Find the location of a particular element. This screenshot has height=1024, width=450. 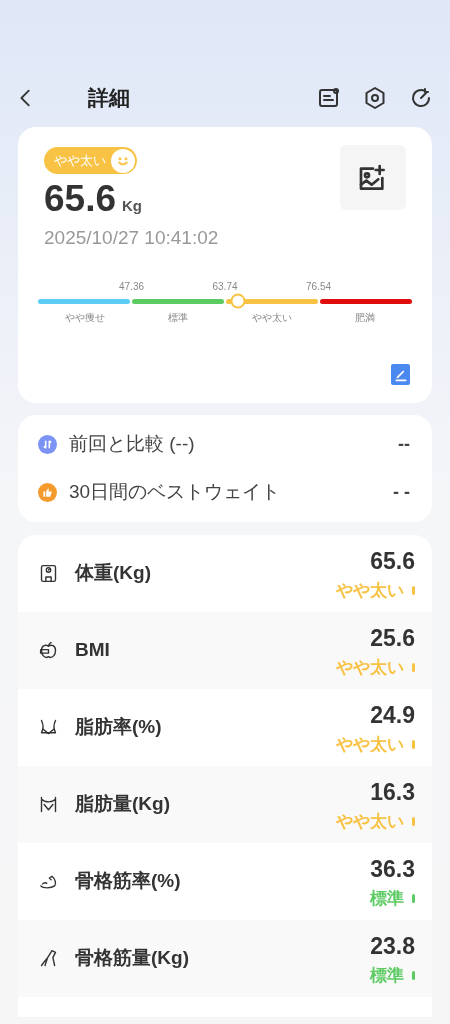

metric-value: 23.8 is located at coordinates (392, 946).